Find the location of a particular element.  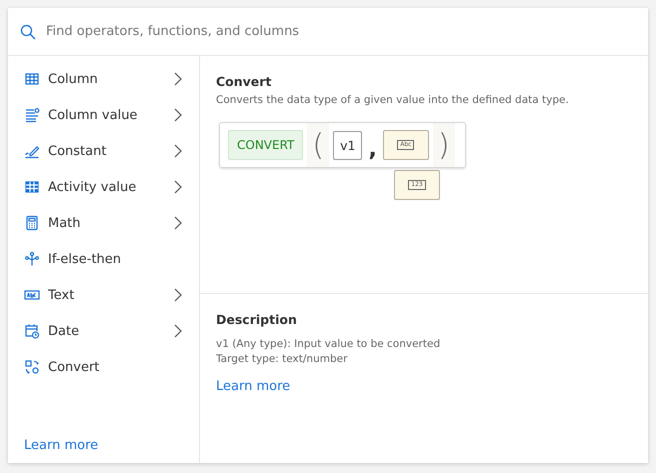

convert-icon is located at coordinates (32, 367).